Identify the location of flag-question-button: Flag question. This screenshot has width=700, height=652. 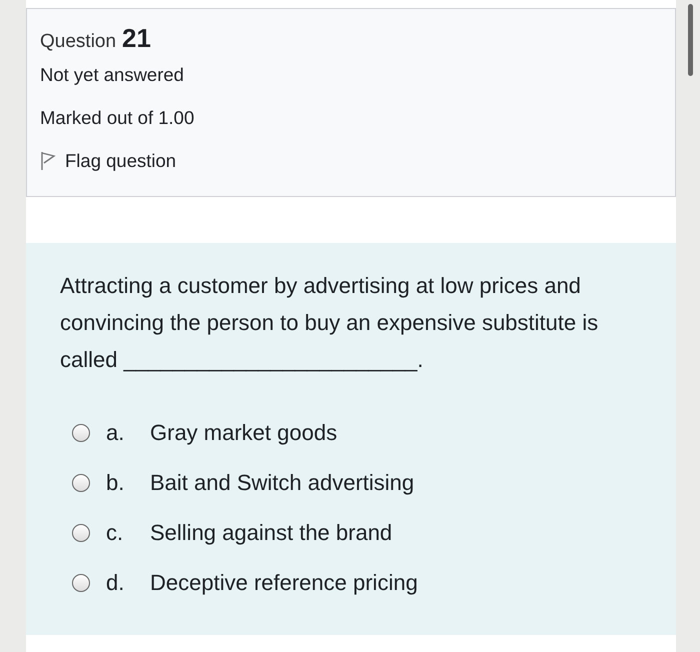
(108, 160).